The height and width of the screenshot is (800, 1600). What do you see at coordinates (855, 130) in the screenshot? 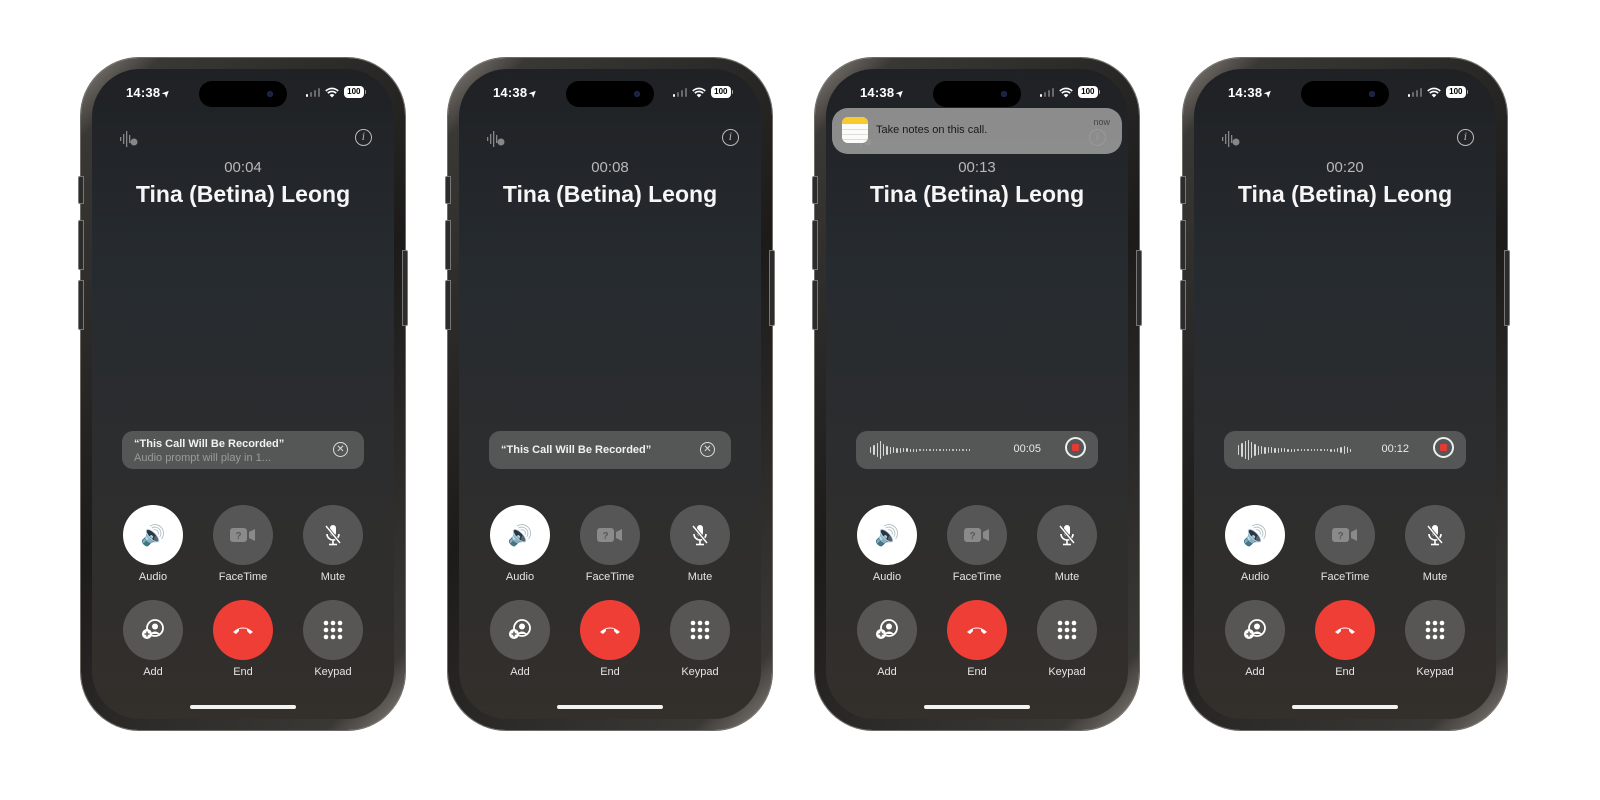
I see `notes-app-icon` at bounding box center [855, 130].